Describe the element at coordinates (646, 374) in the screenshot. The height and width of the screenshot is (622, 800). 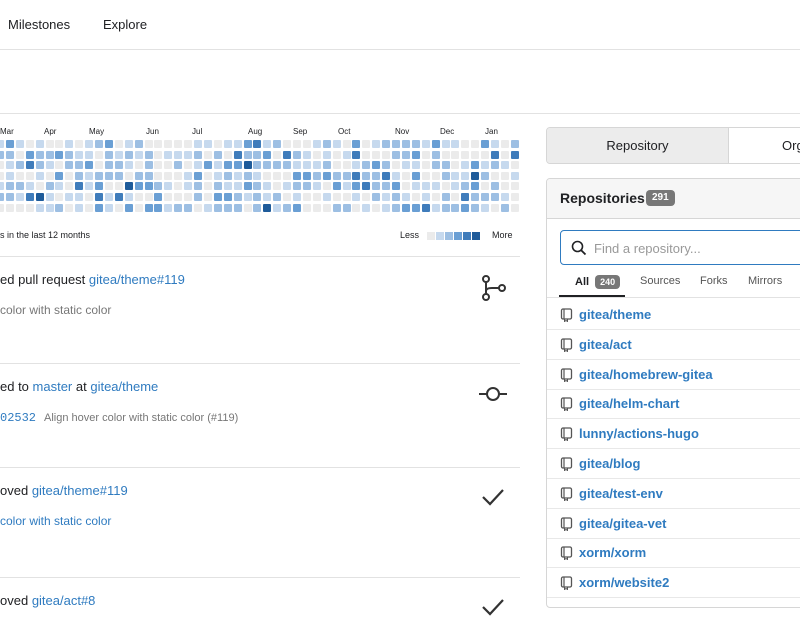
I see `repo-link: gitea/homebrew-gitea` at that location.